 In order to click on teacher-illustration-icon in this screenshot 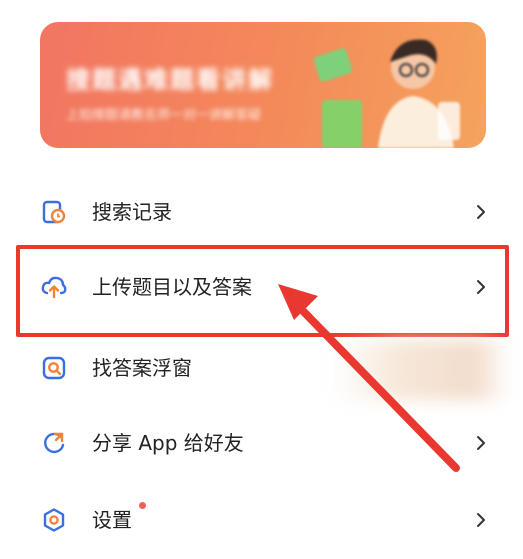, I will do `click(386, 93)`.